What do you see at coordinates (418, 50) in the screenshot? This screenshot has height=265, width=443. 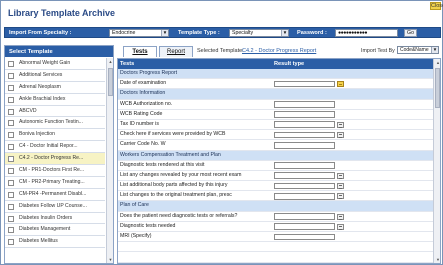 I see `import-test-by-select: Code&Name ▼` at bounding box center [418, 50].